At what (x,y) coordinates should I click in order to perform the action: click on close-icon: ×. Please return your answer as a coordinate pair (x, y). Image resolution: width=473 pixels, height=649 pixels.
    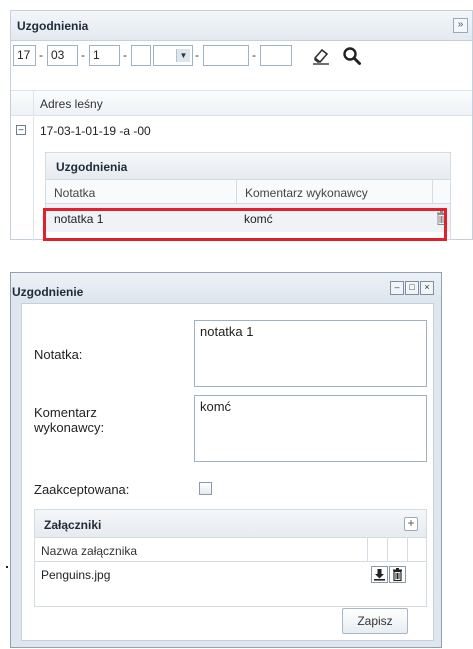
    Looking at the image, I should click on (427, 288).